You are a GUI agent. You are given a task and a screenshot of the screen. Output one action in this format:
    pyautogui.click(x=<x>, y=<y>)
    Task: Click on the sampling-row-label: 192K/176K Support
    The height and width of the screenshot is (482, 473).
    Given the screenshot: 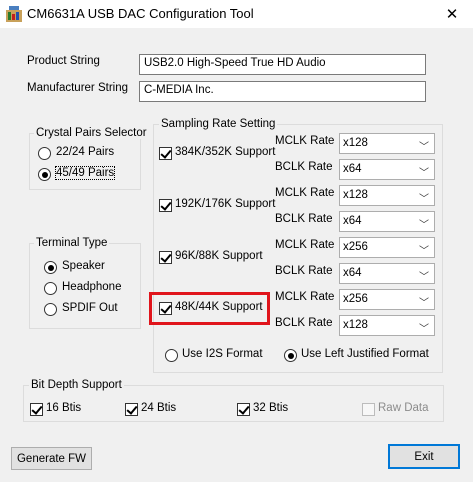 What is the action you would take?
    pyautogui.click(x=225, y=204)
    